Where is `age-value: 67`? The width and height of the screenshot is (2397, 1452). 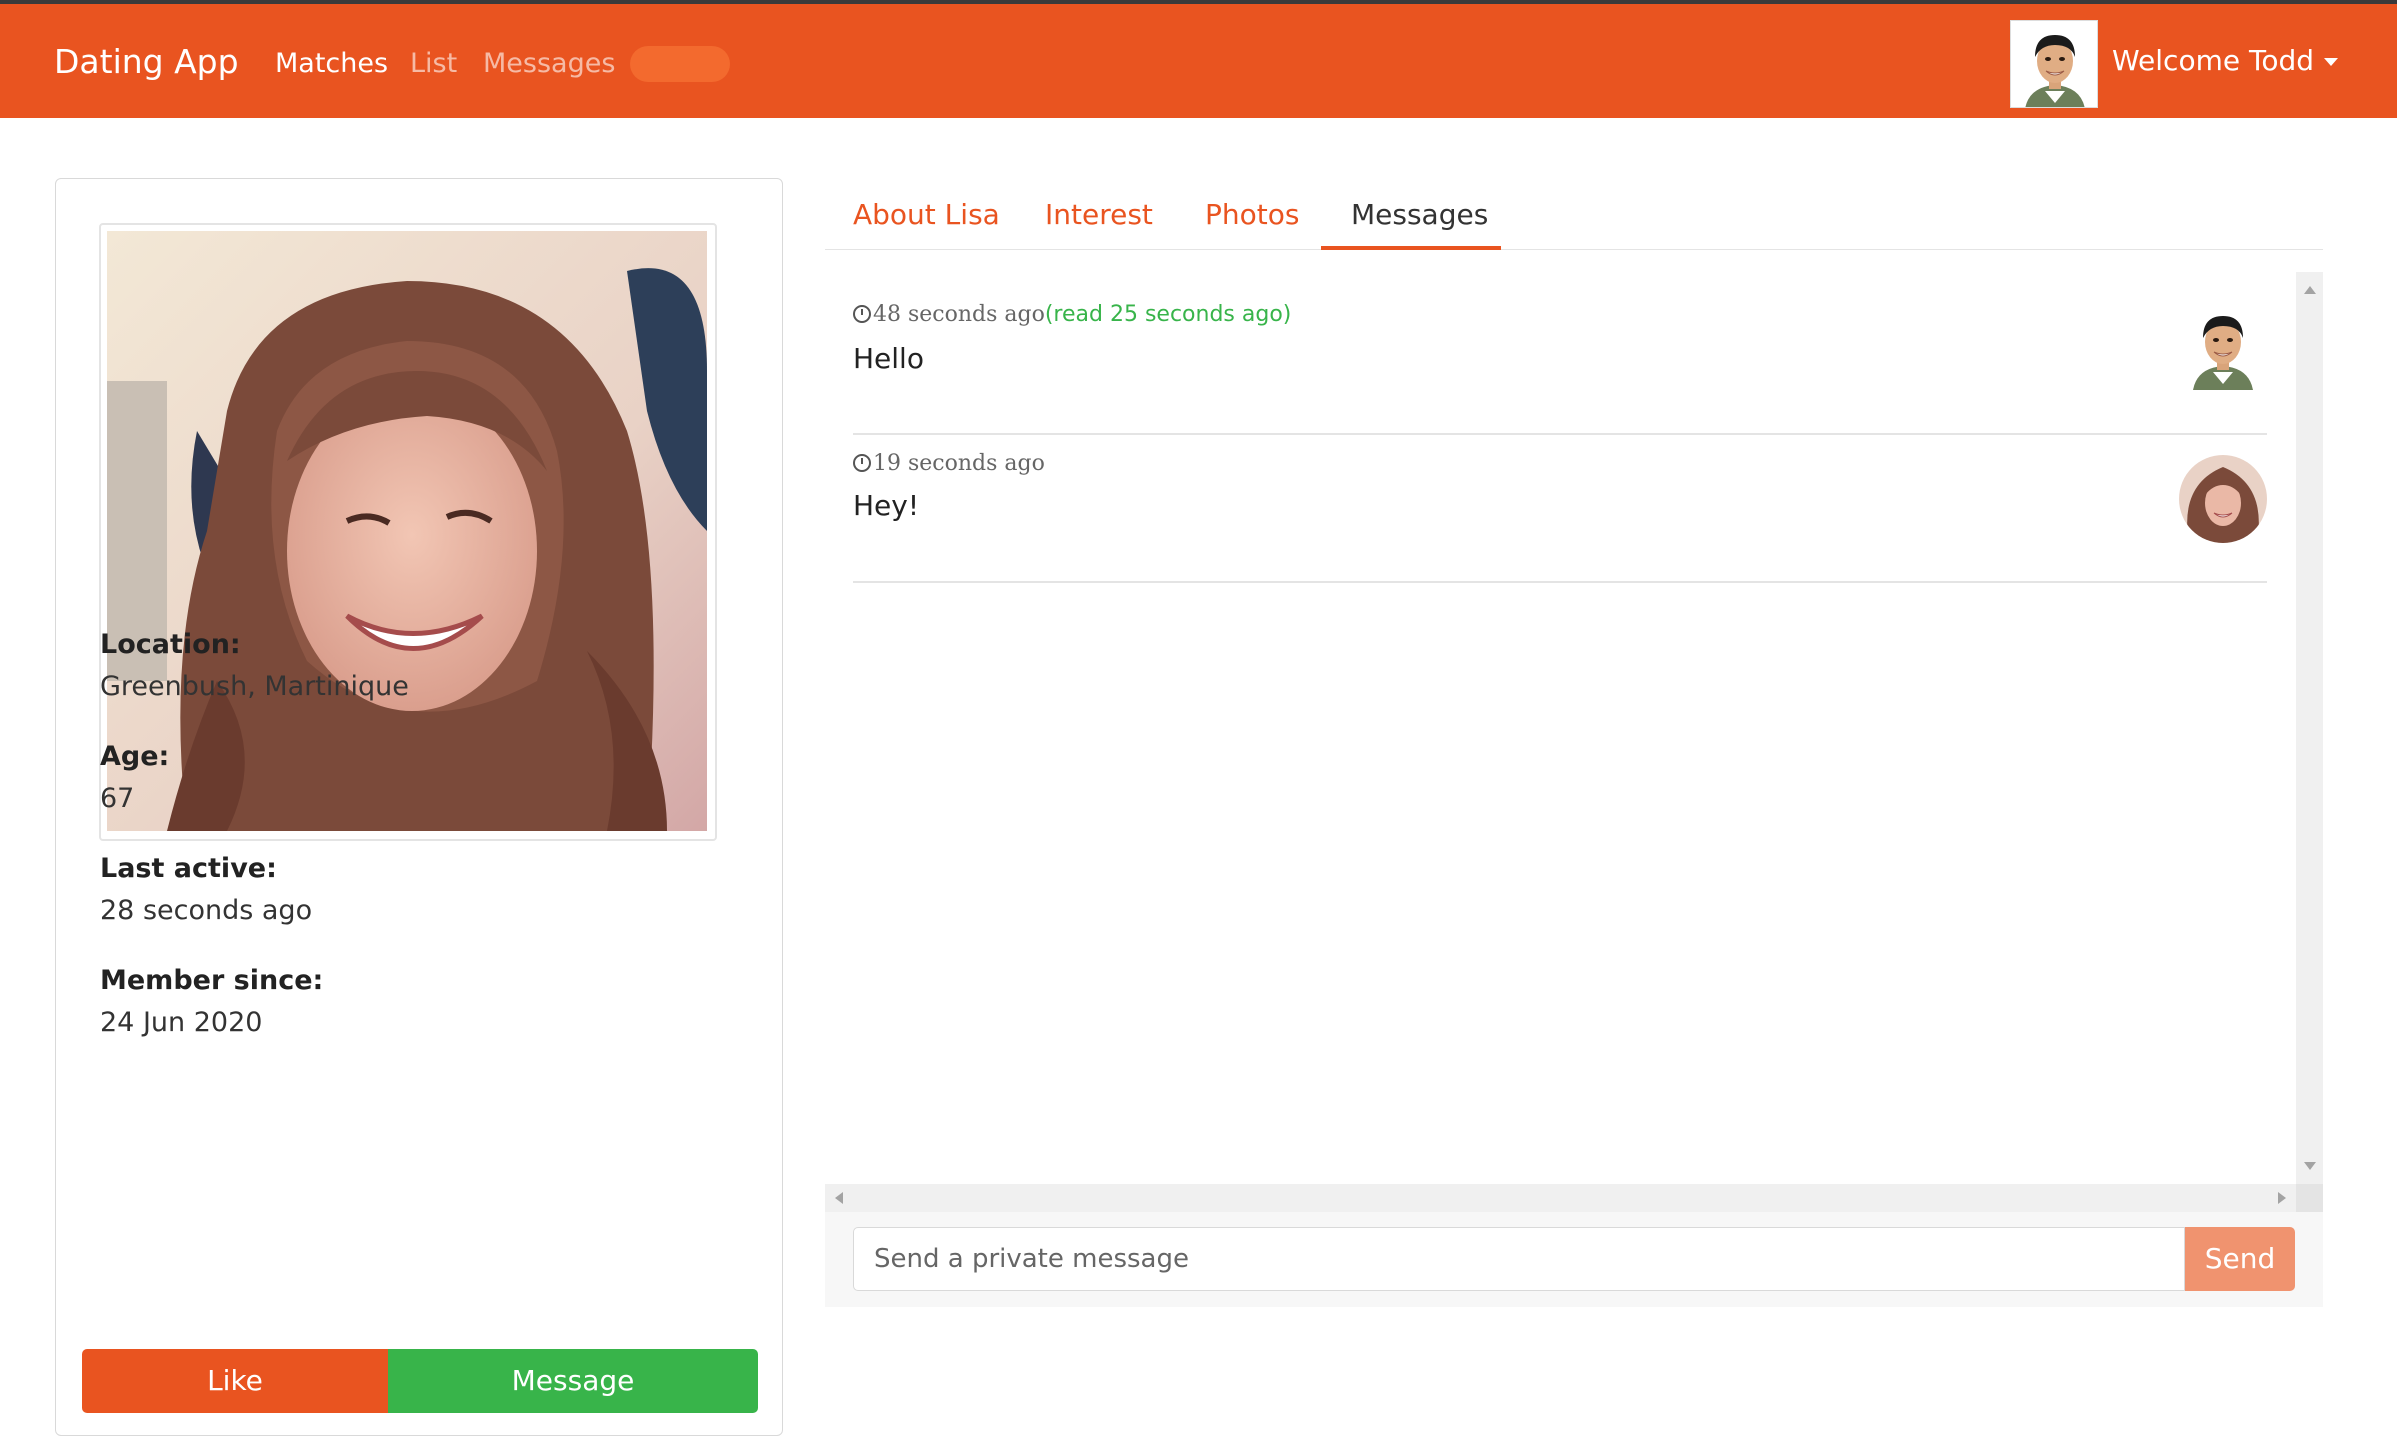
age-value: 67 is located at coordinates (117, 798).